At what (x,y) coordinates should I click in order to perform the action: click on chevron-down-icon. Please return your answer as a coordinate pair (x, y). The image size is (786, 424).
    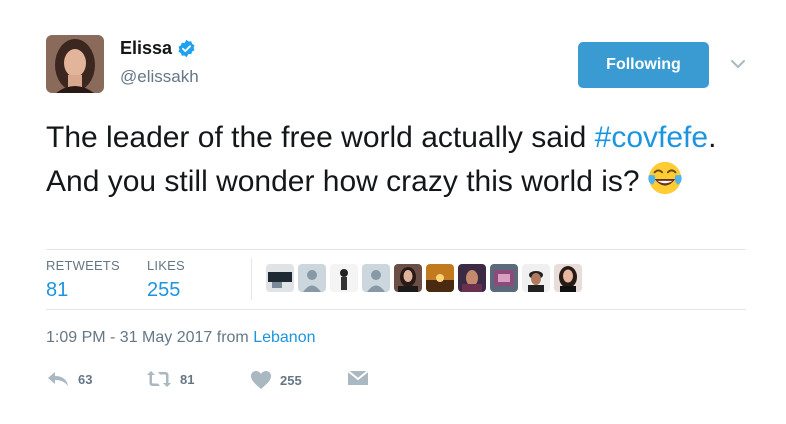
    Looking at the image, I should click on (738, 64).